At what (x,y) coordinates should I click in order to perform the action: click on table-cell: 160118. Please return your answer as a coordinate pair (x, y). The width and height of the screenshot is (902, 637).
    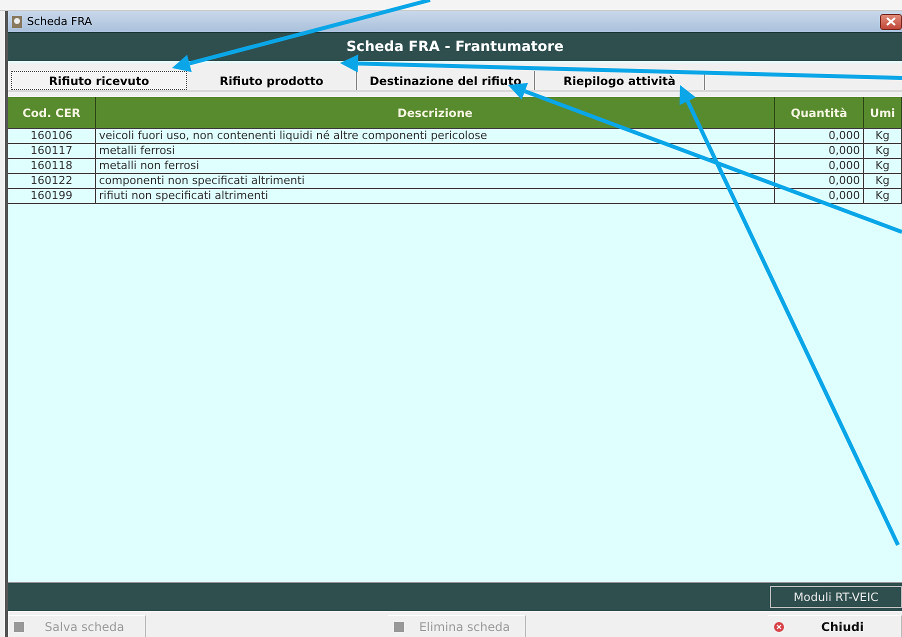
    Looking at the image, I should click on (52, 166).